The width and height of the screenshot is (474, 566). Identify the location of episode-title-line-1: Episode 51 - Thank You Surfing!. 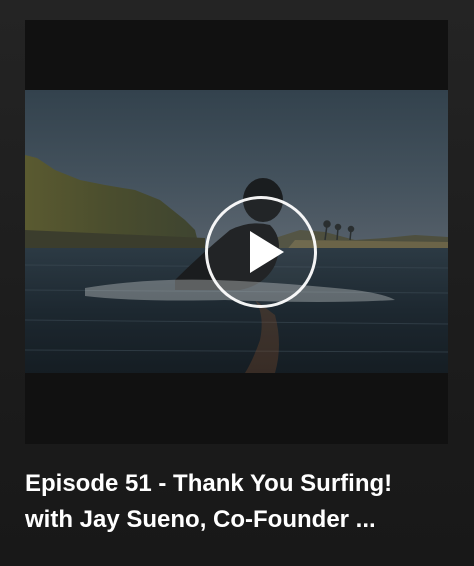
(209, 483).